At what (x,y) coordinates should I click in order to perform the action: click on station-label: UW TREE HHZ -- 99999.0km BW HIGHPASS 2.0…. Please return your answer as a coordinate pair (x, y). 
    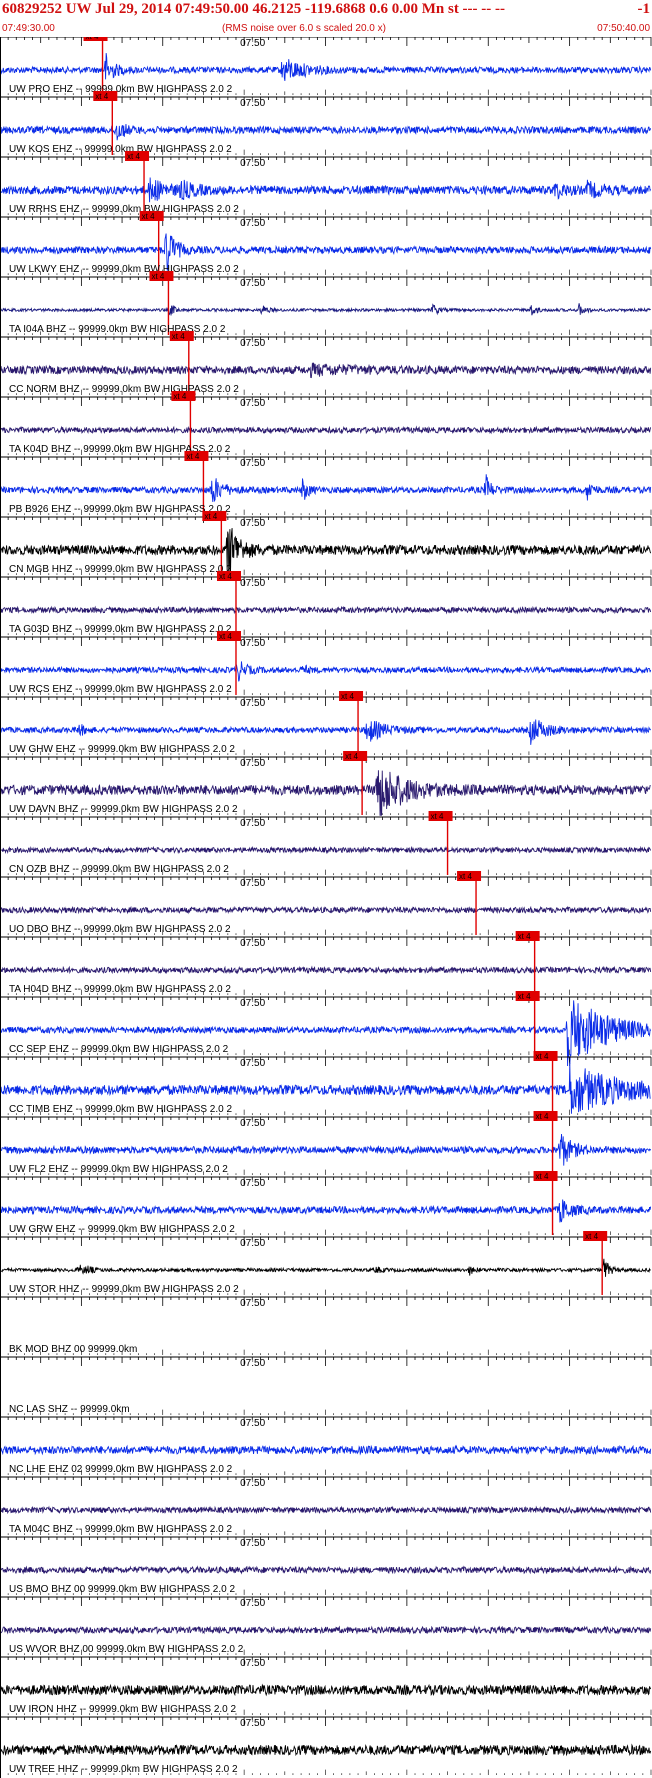
    Looking at the image, I should click on (123, 1769).